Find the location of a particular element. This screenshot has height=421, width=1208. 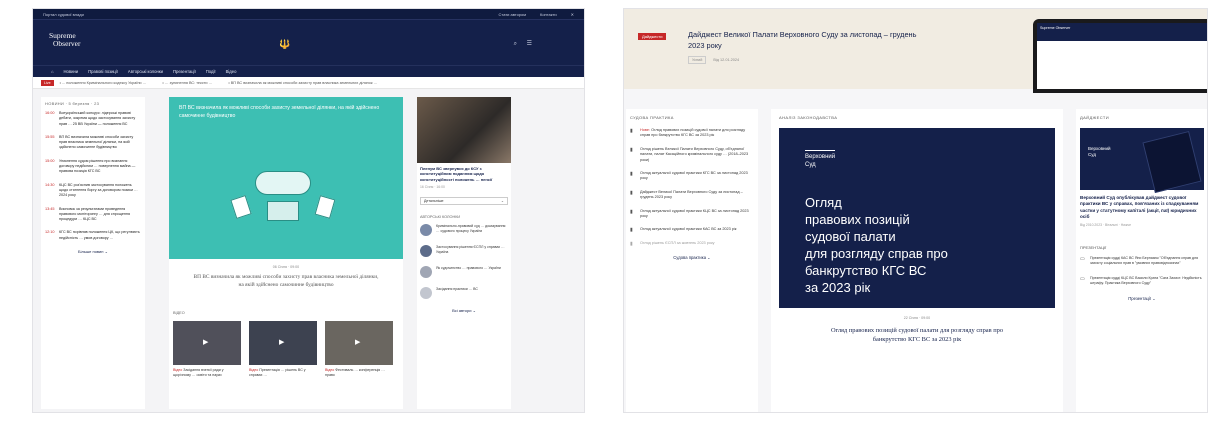

presentations-heading: ПРЕЗЕНТАЦІЇ is located at coordinates (1093, 247).